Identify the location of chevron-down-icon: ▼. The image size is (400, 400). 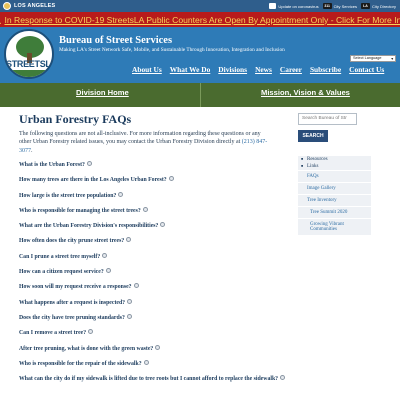
(392, 59).